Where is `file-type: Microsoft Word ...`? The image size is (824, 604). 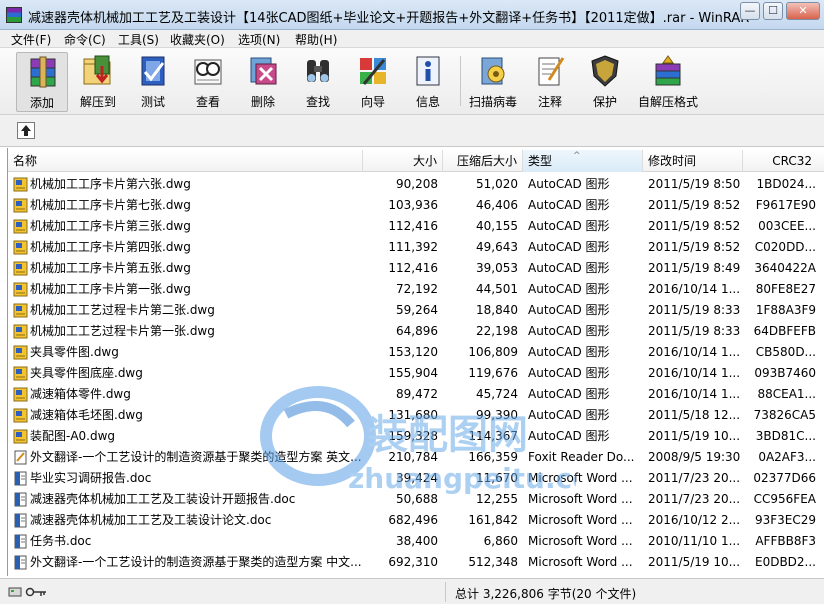 file-type: Microsoft Word ... is located at coordinates (580, 478).